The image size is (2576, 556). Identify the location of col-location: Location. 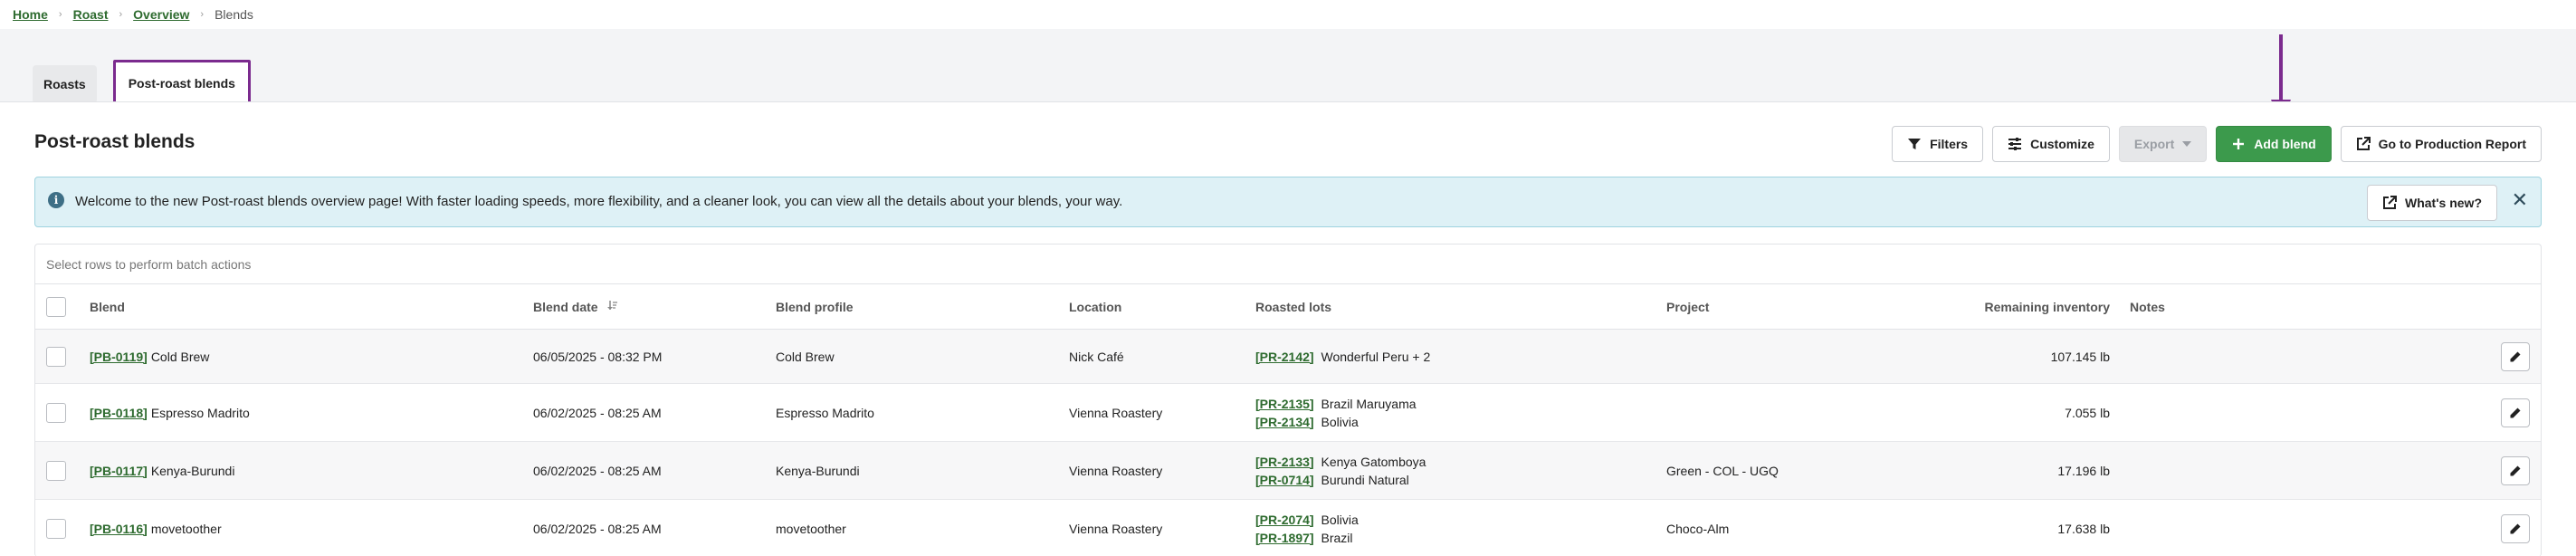
(1095, 306).